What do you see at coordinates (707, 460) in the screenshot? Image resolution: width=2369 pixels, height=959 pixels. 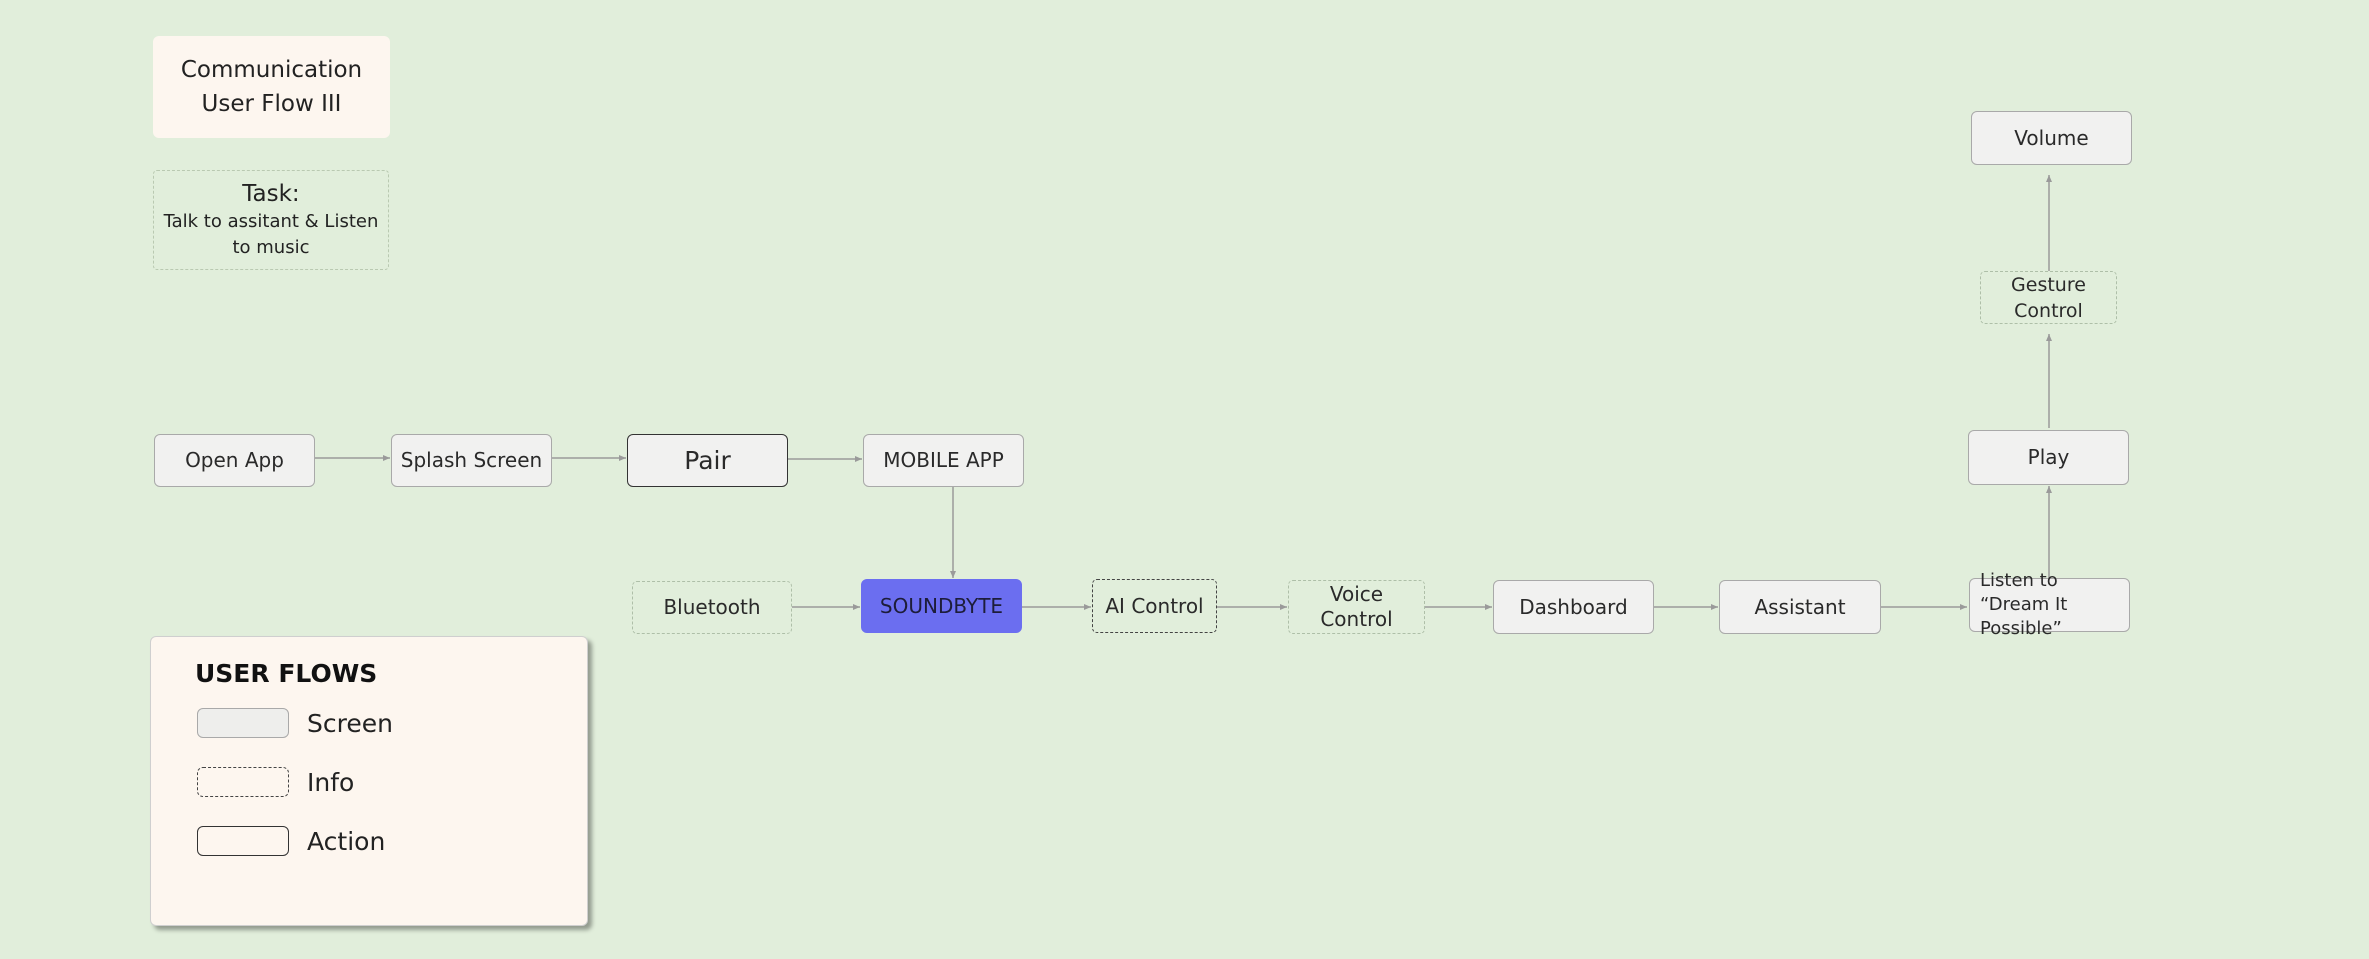 I see `node-pair: Pair` at bounding box center [707, 460].